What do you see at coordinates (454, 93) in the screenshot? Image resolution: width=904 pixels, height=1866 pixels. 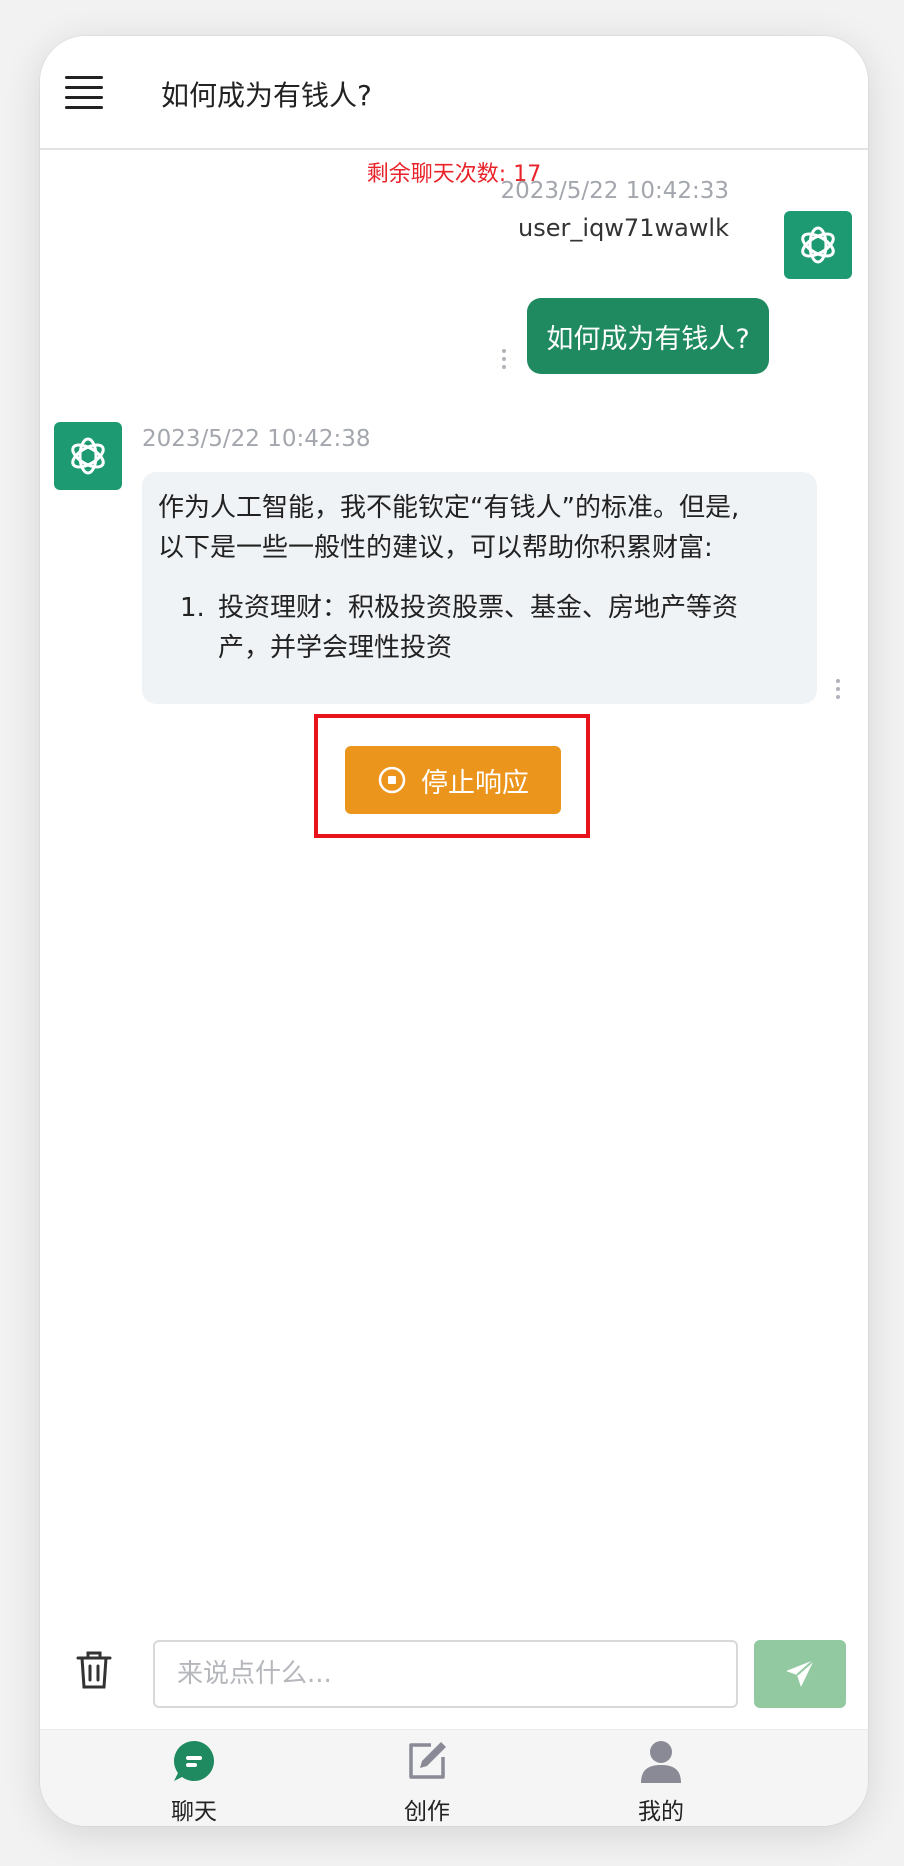 I see `app-header: 如何成为有钱人?` at bounding box center [454, 93].